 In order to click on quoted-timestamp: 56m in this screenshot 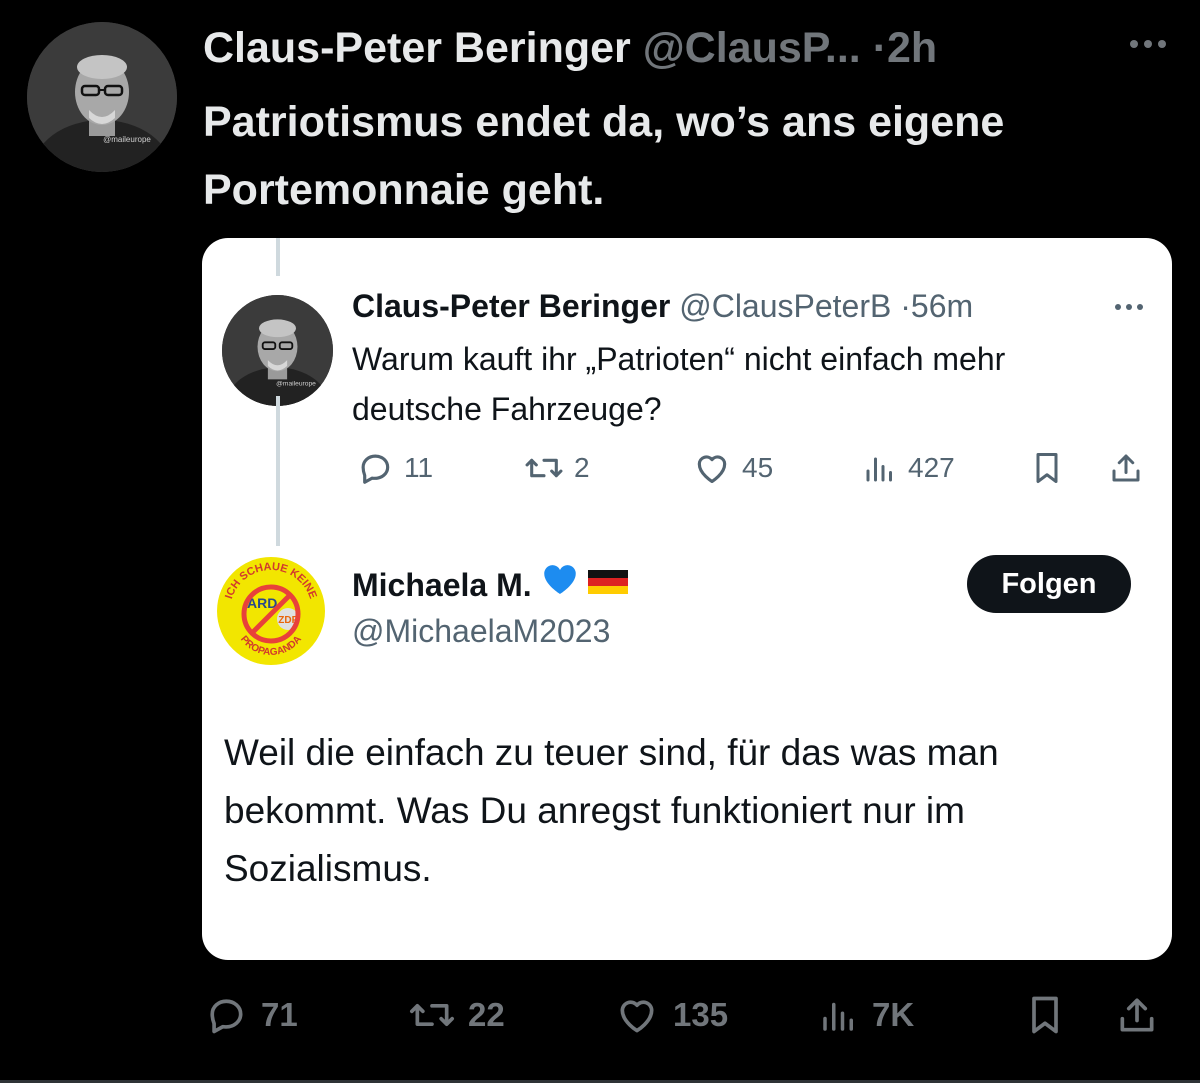, I will do `click(942, 306)`.